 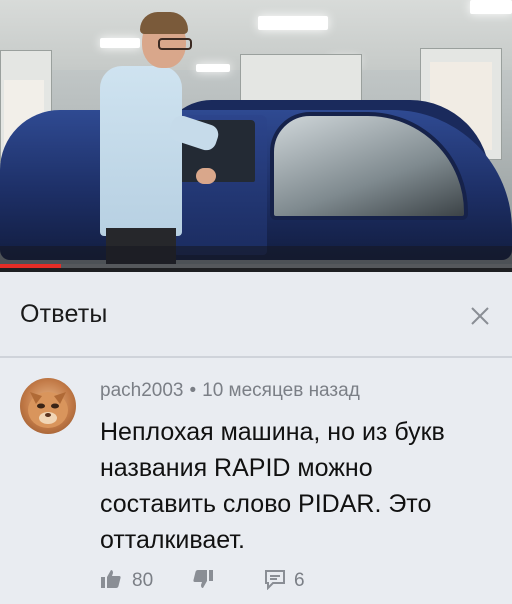 I want to click on reply-button, so click(x=275, y=579).